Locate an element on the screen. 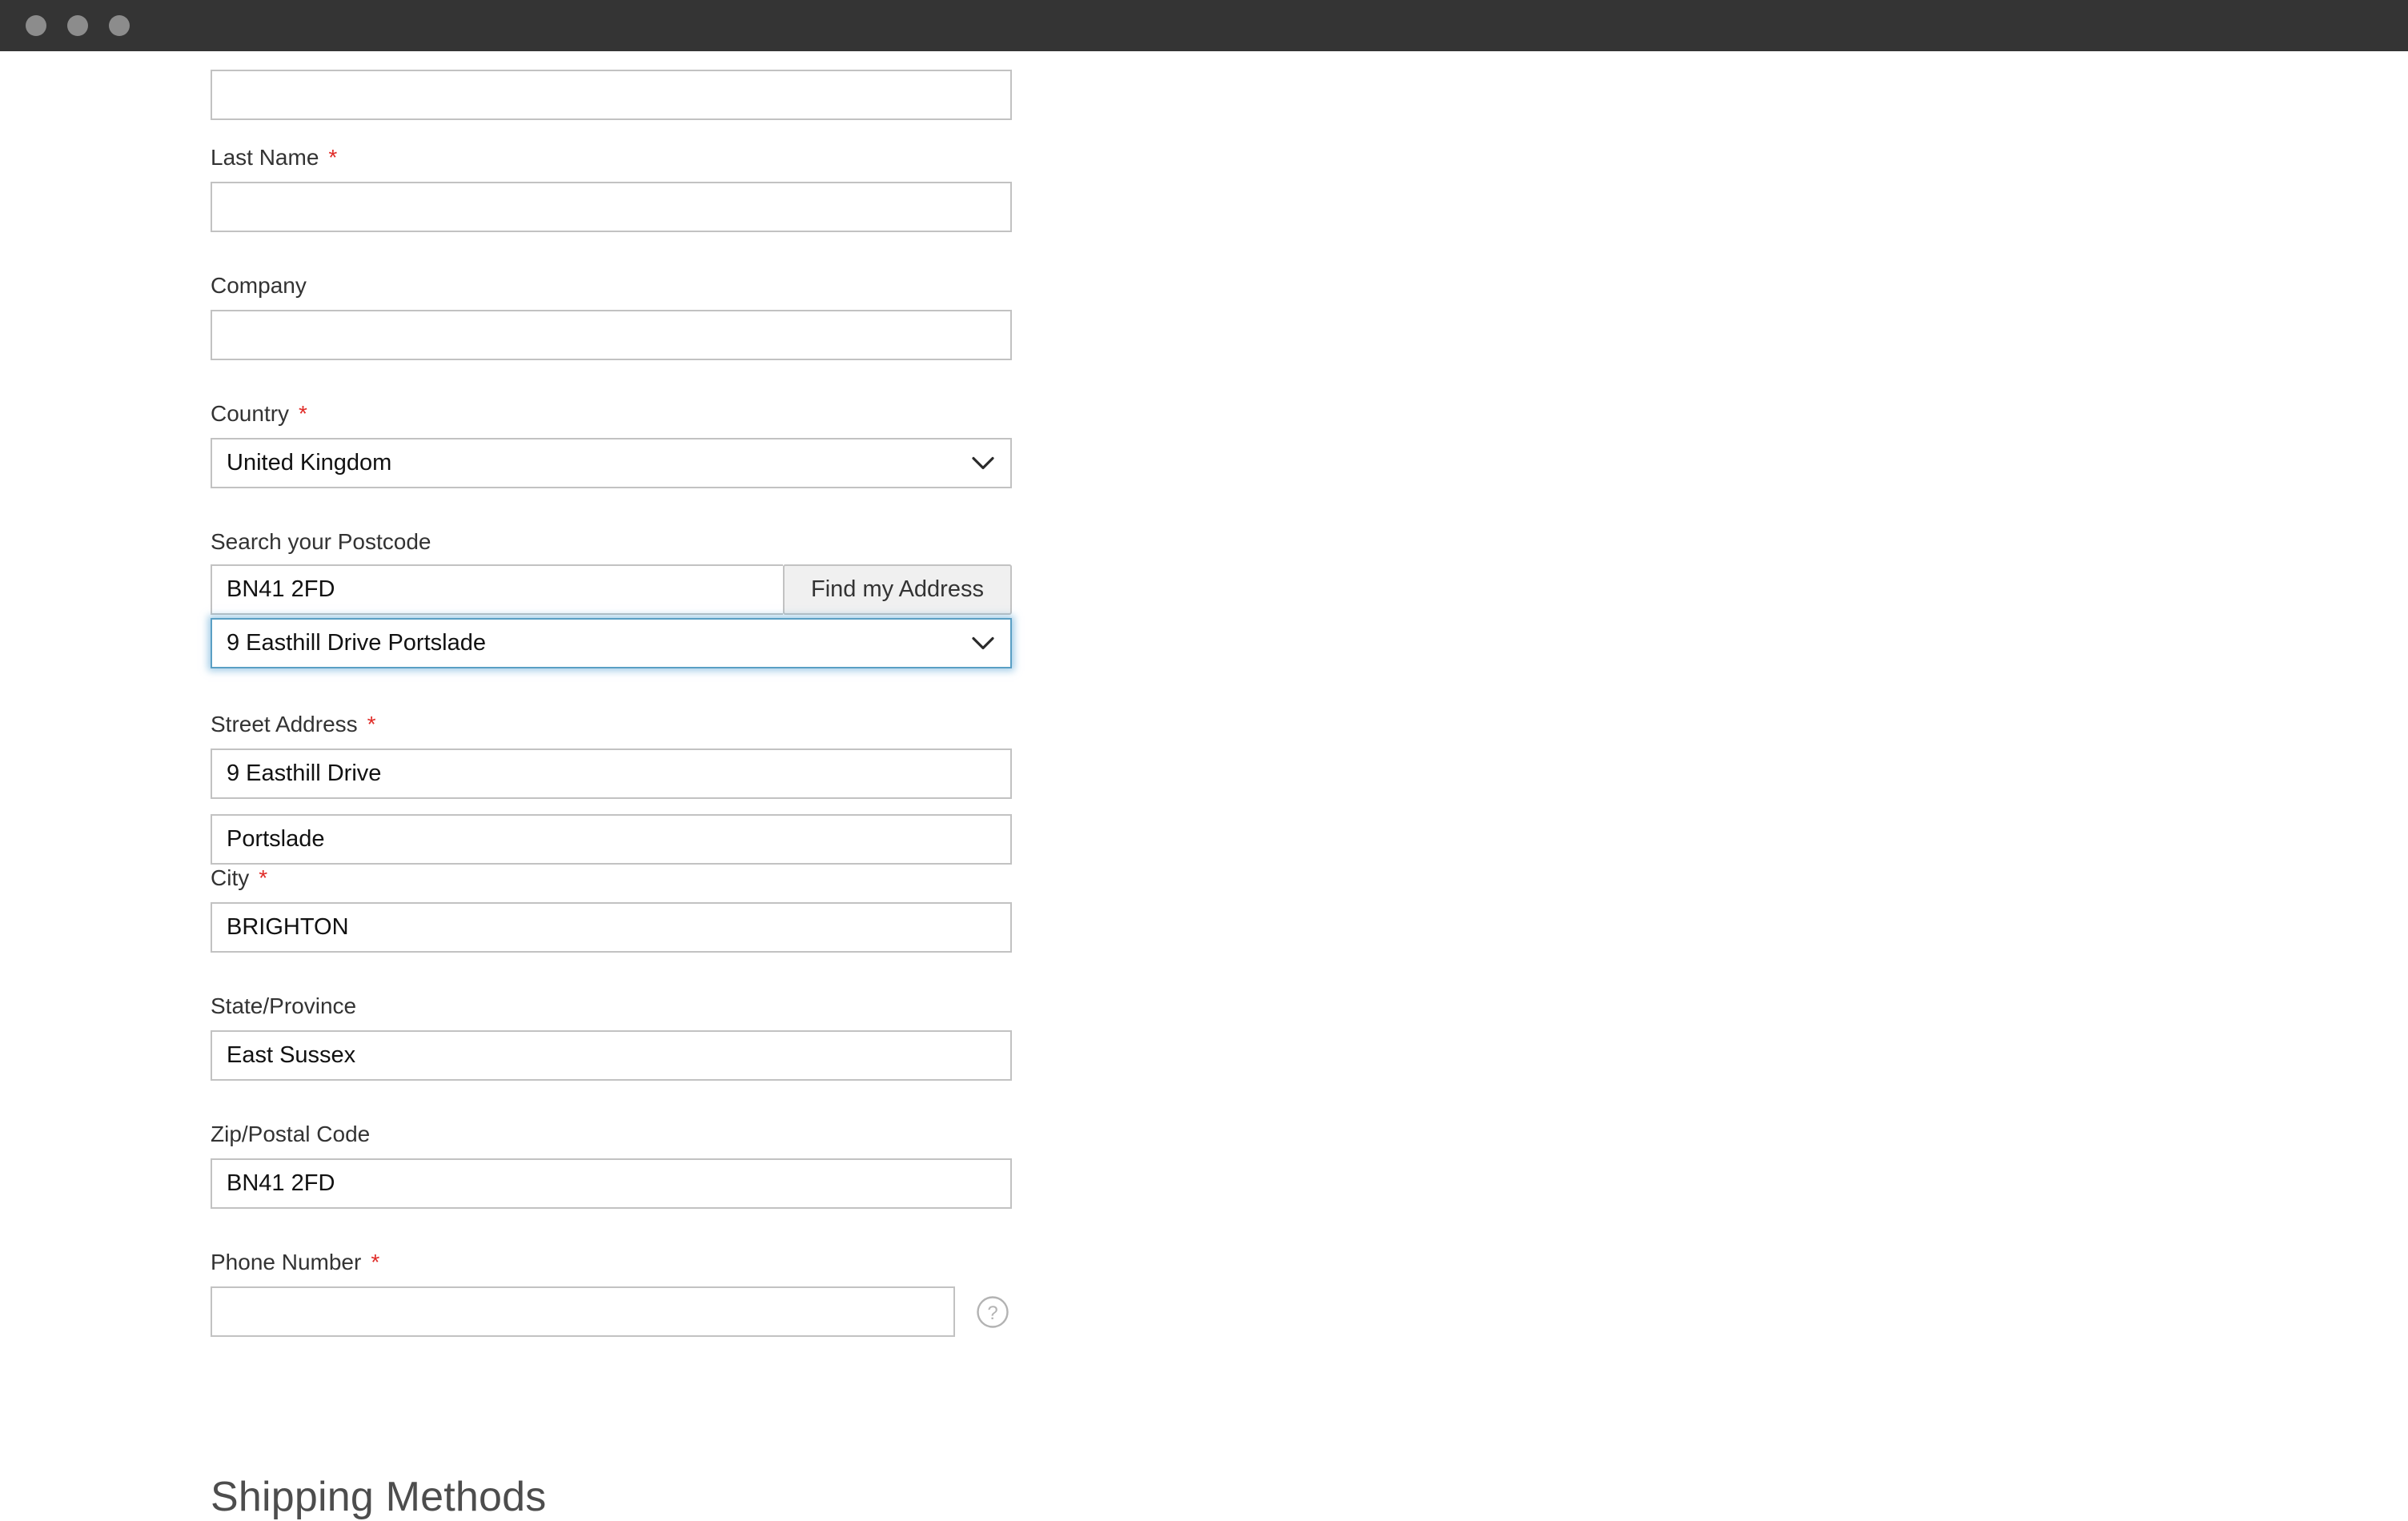  country-select is located at coordinates (611, 463).